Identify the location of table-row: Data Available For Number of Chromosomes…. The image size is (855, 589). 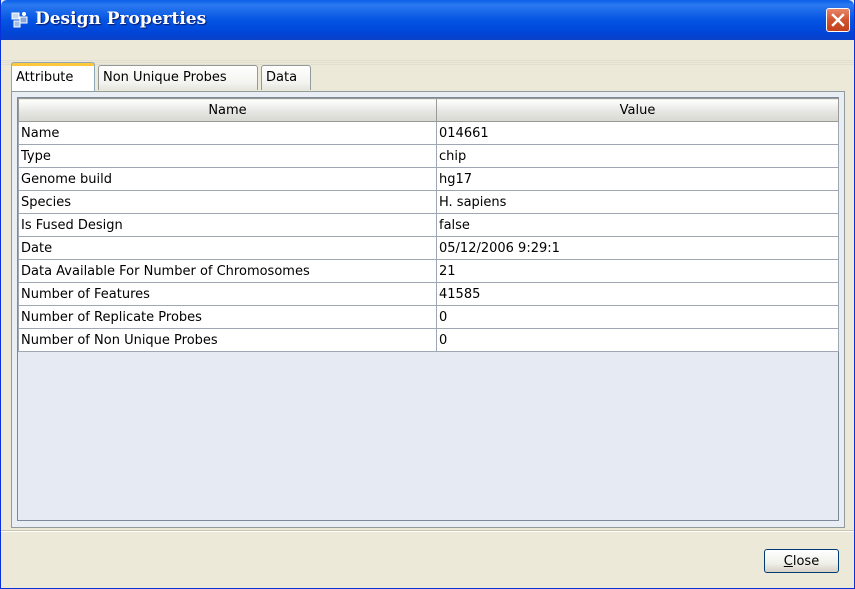
(428, 271).